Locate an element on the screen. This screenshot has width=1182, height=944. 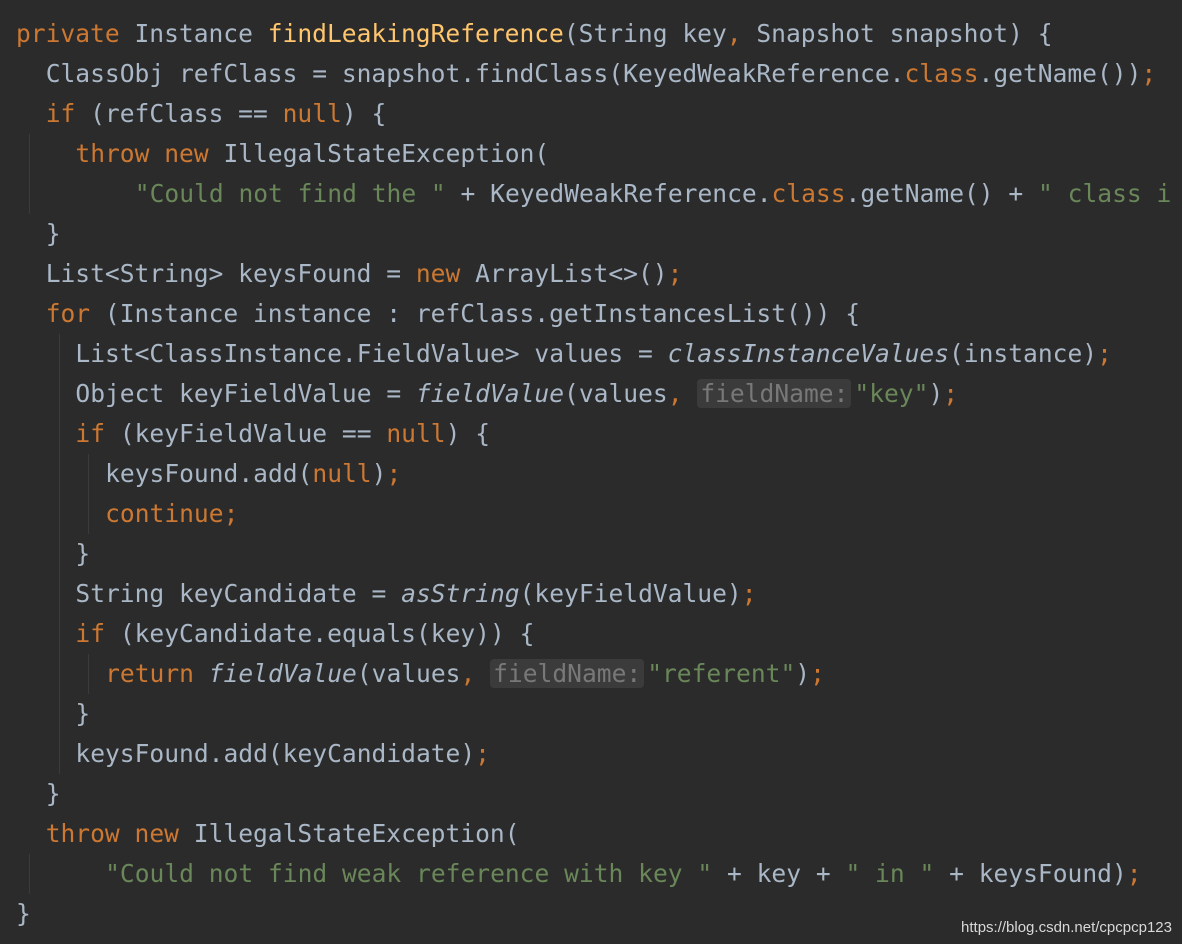
code-line: keysFound.add(keyCandidate); is located at coordinates (282, 754).